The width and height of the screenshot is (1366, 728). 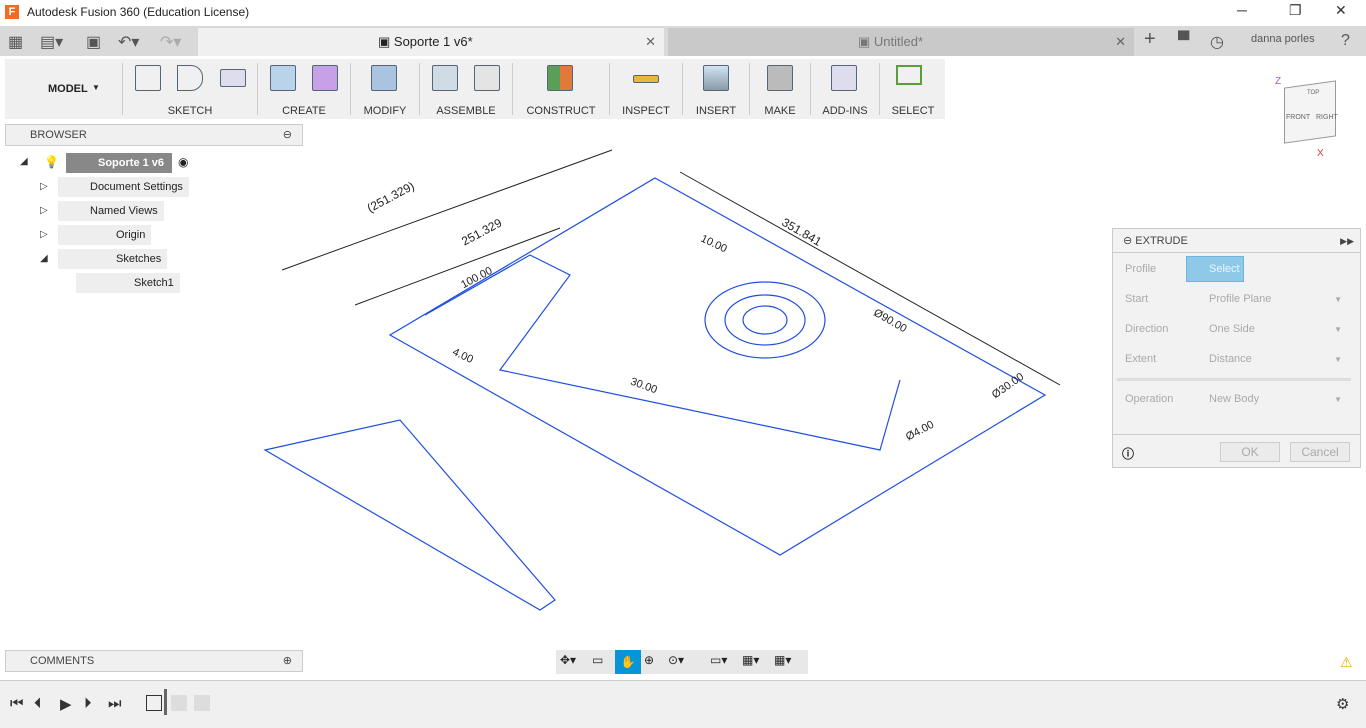 What do you see at coordinates (1346, 662) in the screenshot?
I see `warning-icon: ⚠` at bounding box center [1346, 662].